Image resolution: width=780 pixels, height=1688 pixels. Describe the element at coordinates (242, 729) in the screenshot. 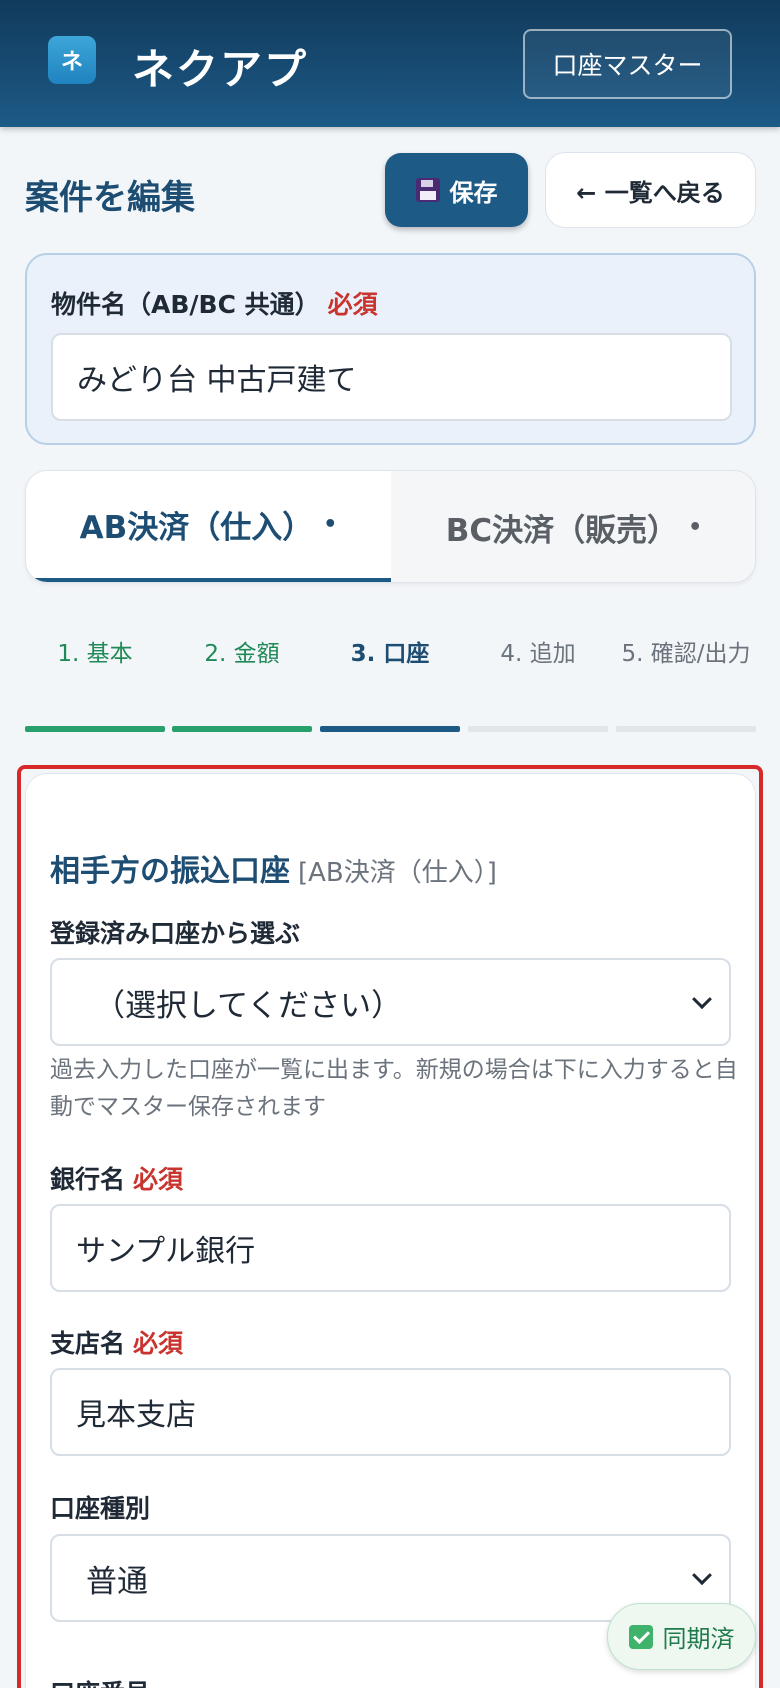

I see `step-amount-bar` at that location.